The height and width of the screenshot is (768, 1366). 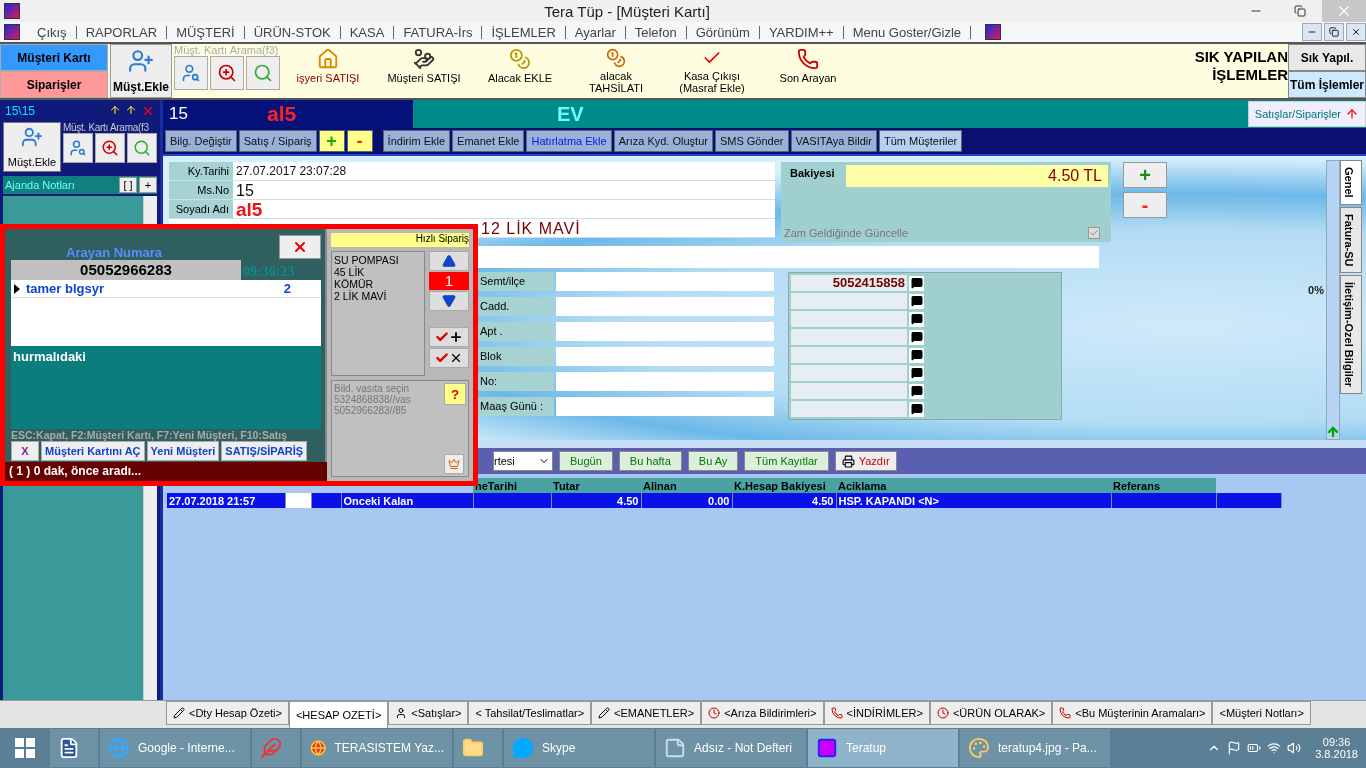 I want to click on action-label: Müşteri SATIŞI, so click(x=424, y=78).